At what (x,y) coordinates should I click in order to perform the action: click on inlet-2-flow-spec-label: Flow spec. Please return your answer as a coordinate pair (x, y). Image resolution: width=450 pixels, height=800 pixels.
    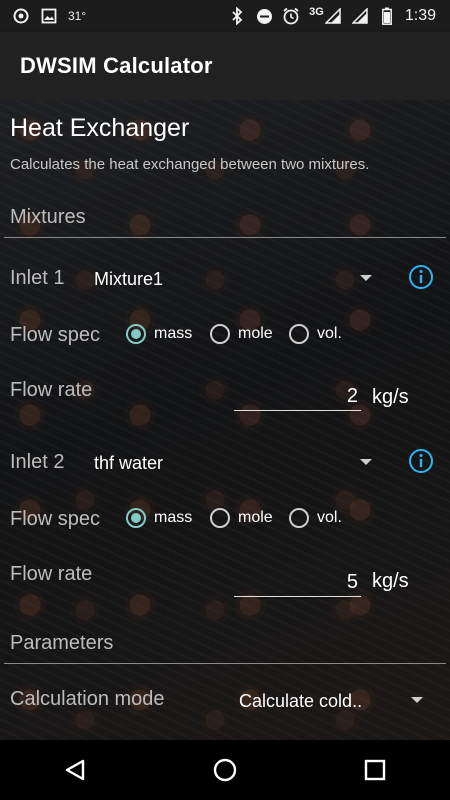
    Looking at the image, I should click on (55, 519).